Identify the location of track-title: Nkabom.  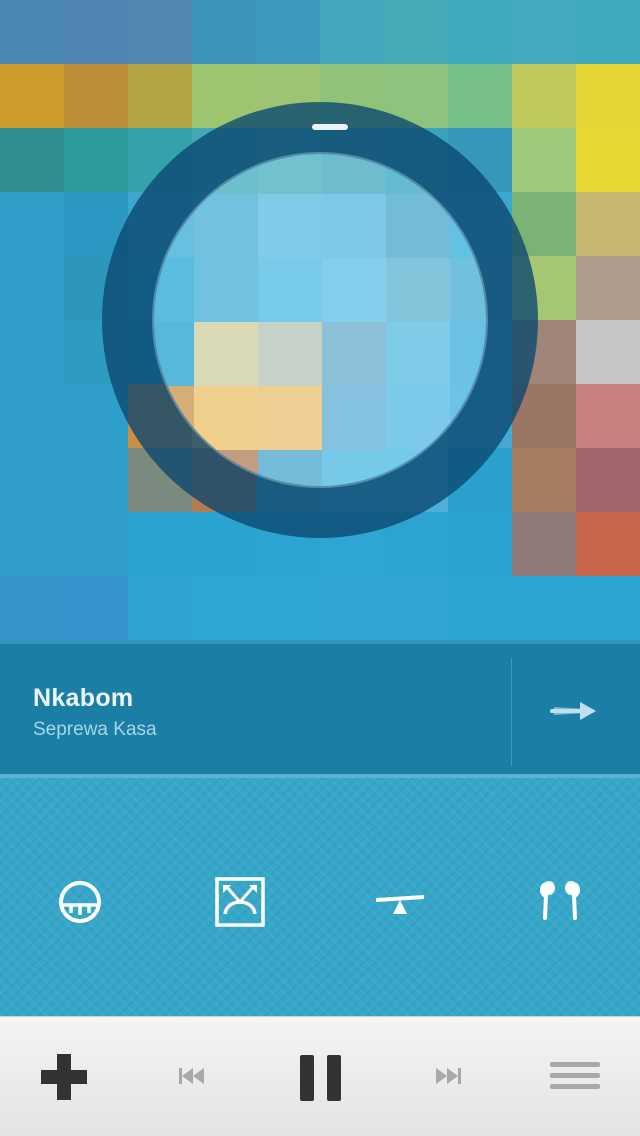
(83, 698).